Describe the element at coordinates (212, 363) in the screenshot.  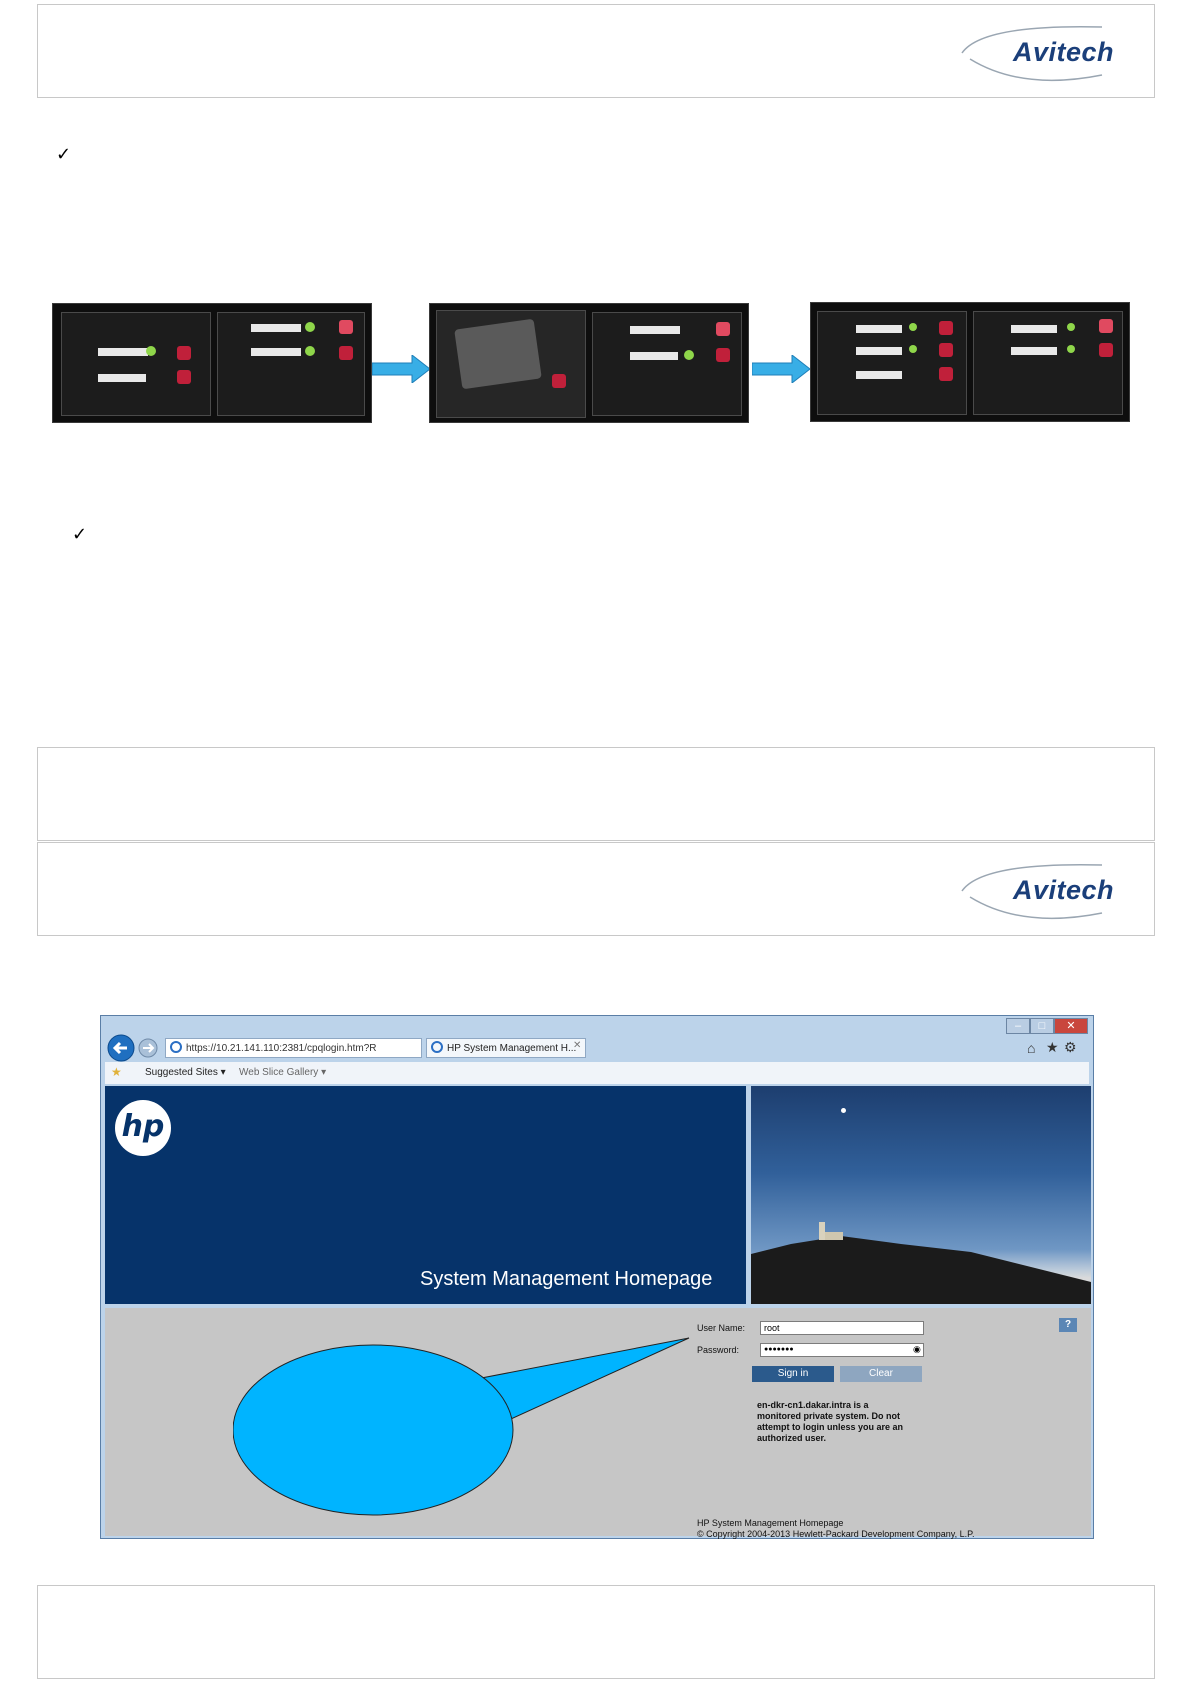
I see `drive-bay-photo-before` at that location.